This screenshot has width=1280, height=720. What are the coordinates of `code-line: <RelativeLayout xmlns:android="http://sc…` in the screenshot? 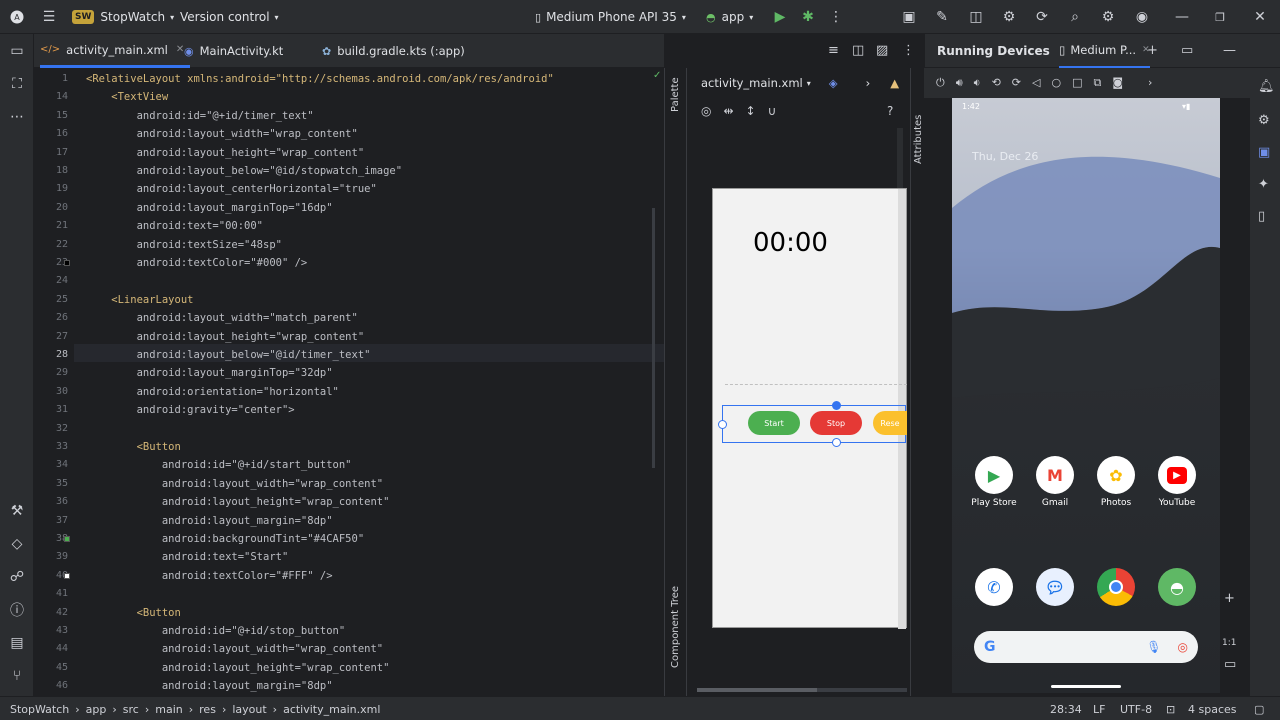 It's located at (320, 79).